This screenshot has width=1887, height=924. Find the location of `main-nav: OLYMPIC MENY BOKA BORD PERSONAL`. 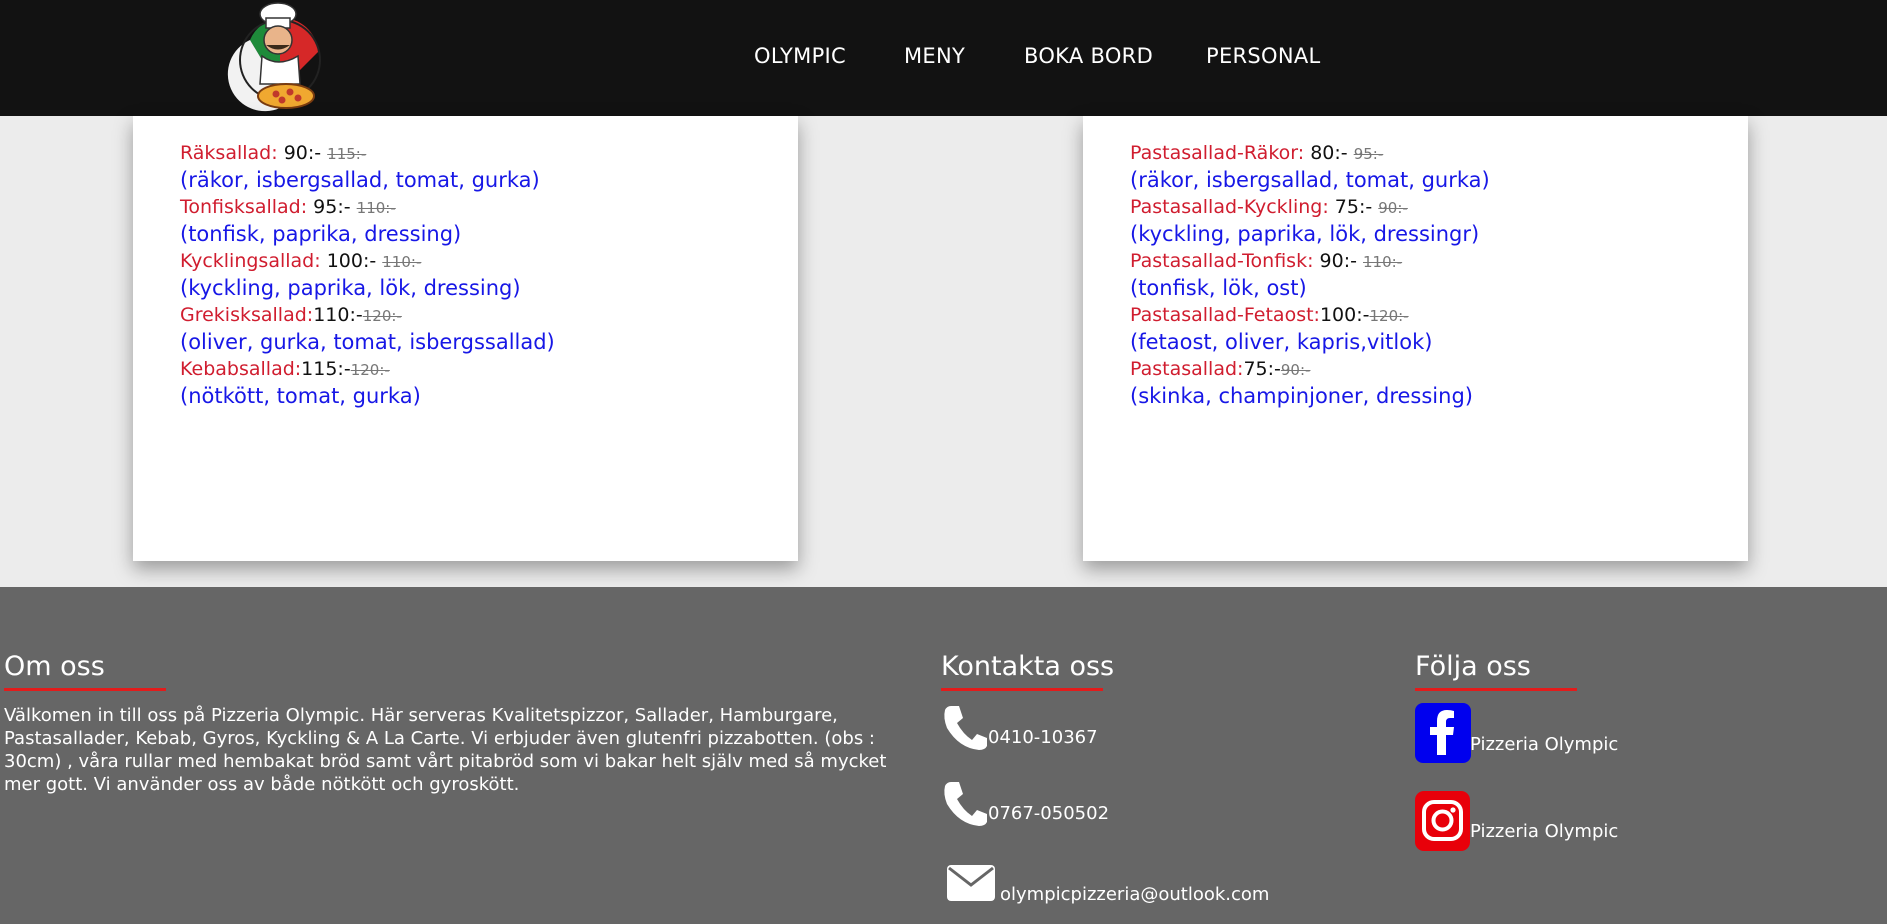

main-nav: OLYMPIC MENY BOKA BORD PERSONAL is located at coordinates (943, 58).